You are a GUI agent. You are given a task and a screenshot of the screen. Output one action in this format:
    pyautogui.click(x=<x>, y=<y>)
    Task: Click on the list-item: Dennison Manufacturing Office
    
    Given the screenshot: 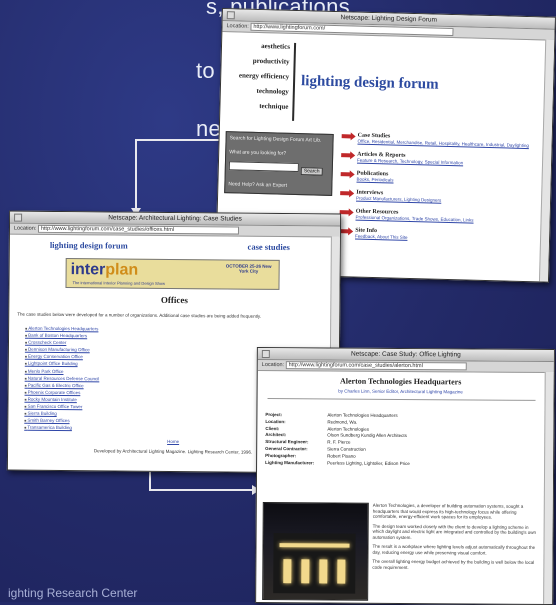 What is the action you would take?
    pyautogui.click(x=105, y=350)
    